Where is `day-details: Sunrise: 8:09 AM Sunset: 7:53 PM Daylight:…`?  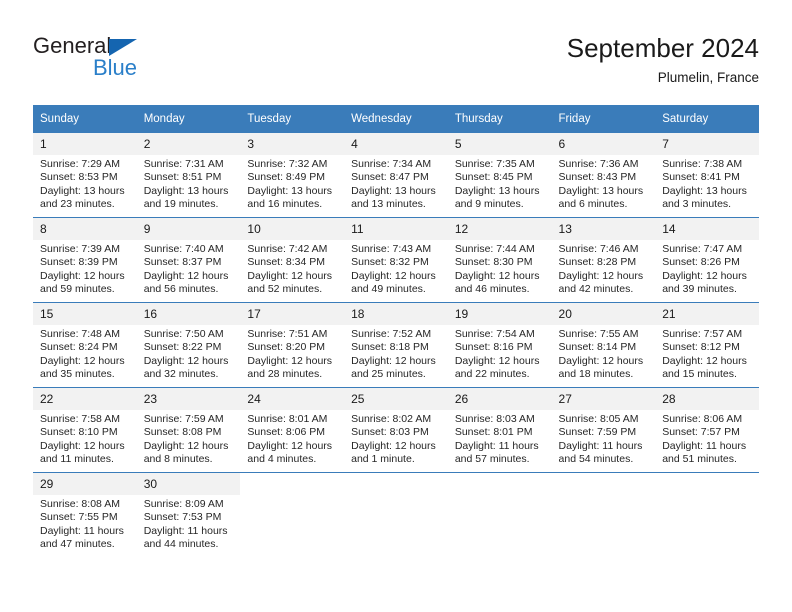
day-details: Sunrise: 8:09 AM Sunset: 7:53 PM Daylight:… is located at coordinates (189, 523).